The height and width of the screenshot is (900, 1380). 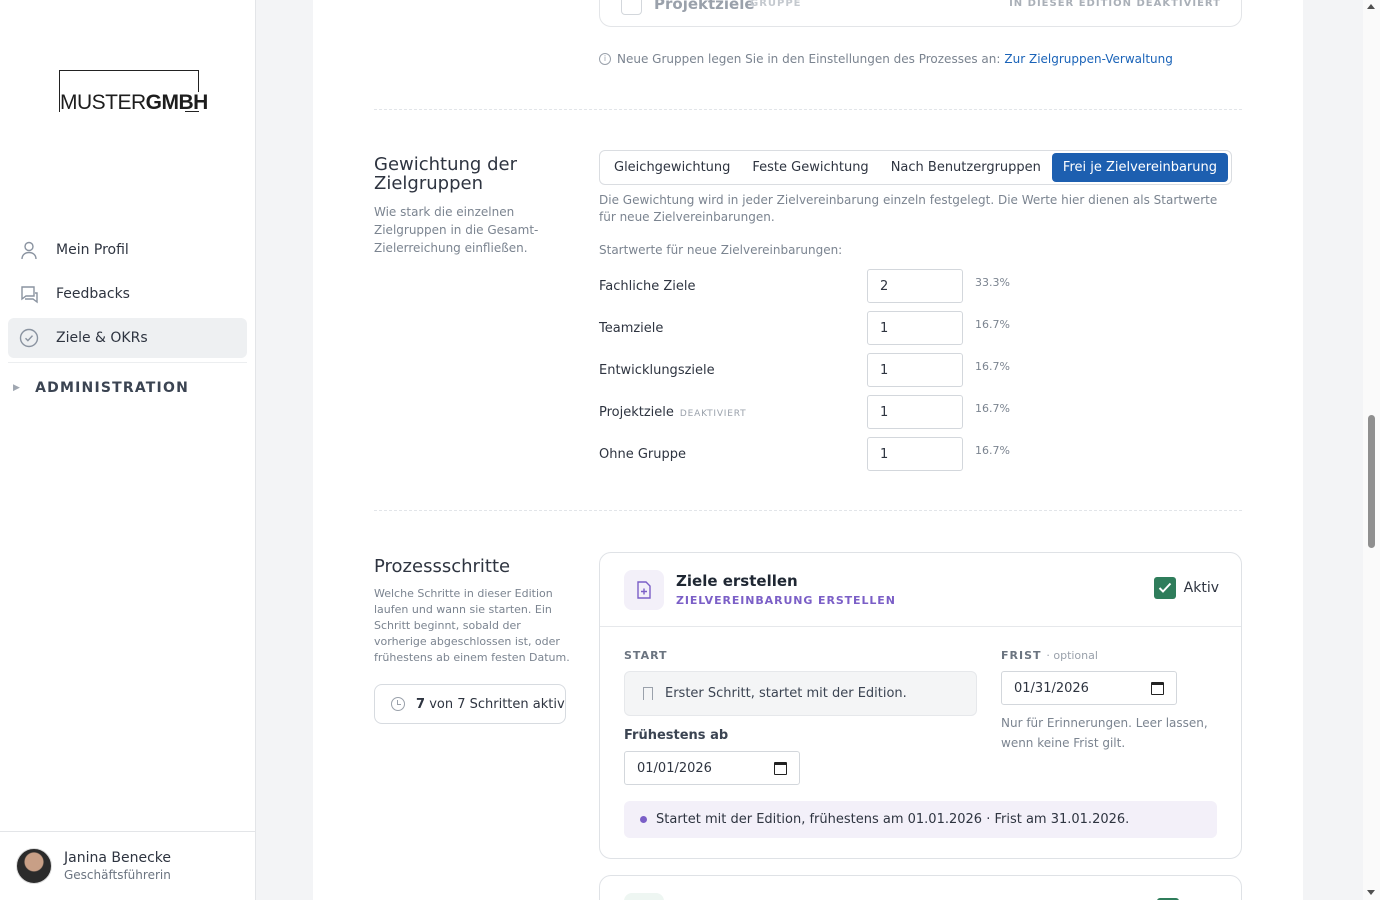 What do you see at coordinates (1072, 655) in the screenshot?
I see `deadline-optional: · optional` at bounding box center [1072, 655].